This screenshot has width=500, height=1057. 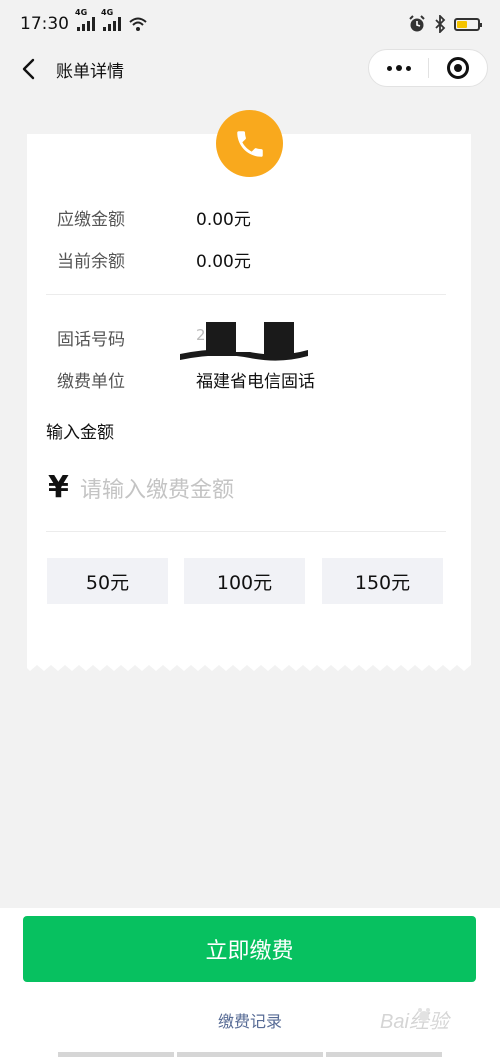 I want to click on svg-text: Bai经验, so click(x=416, y=1022).